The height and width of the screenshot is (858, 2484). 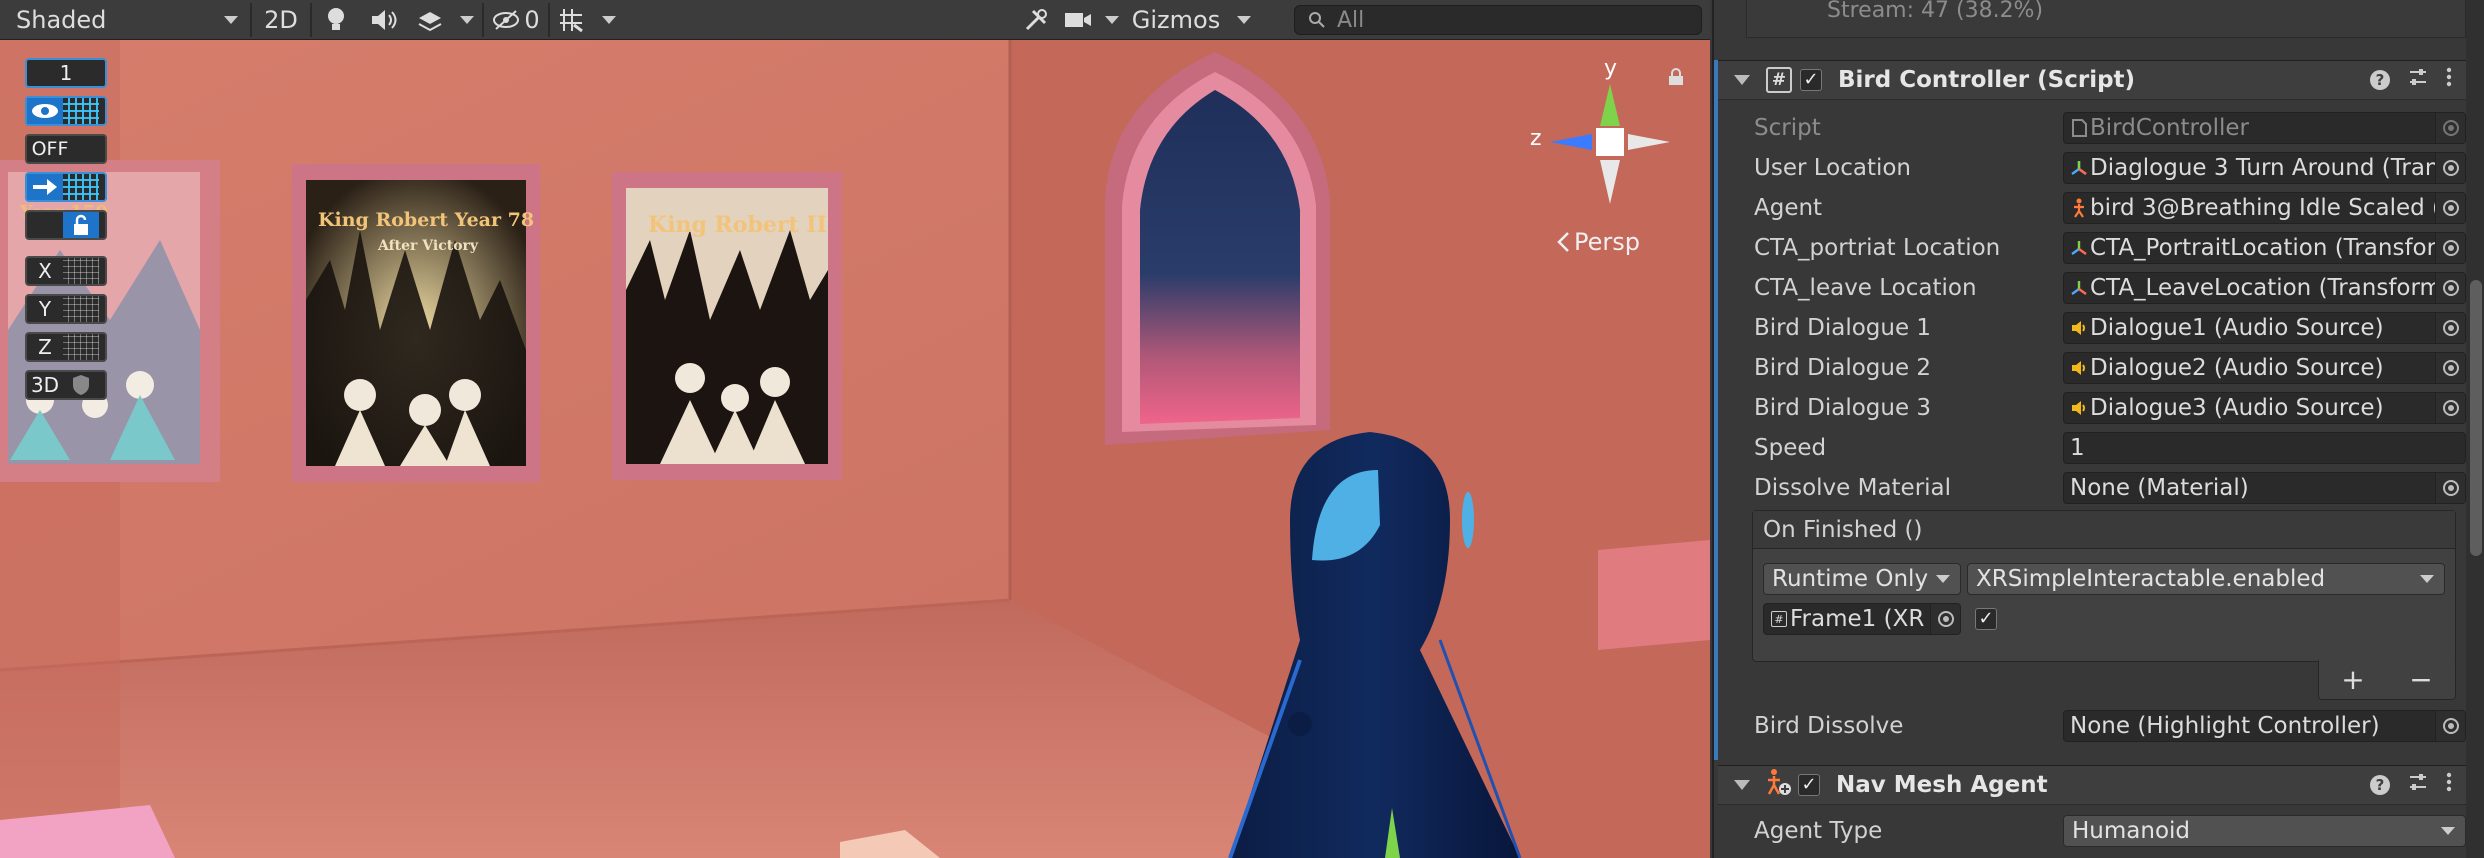 What do you see at coordinates (2387, 680) in the screenshot?
I see `event-add-remove: + −` at bounding box center [2387, 680].